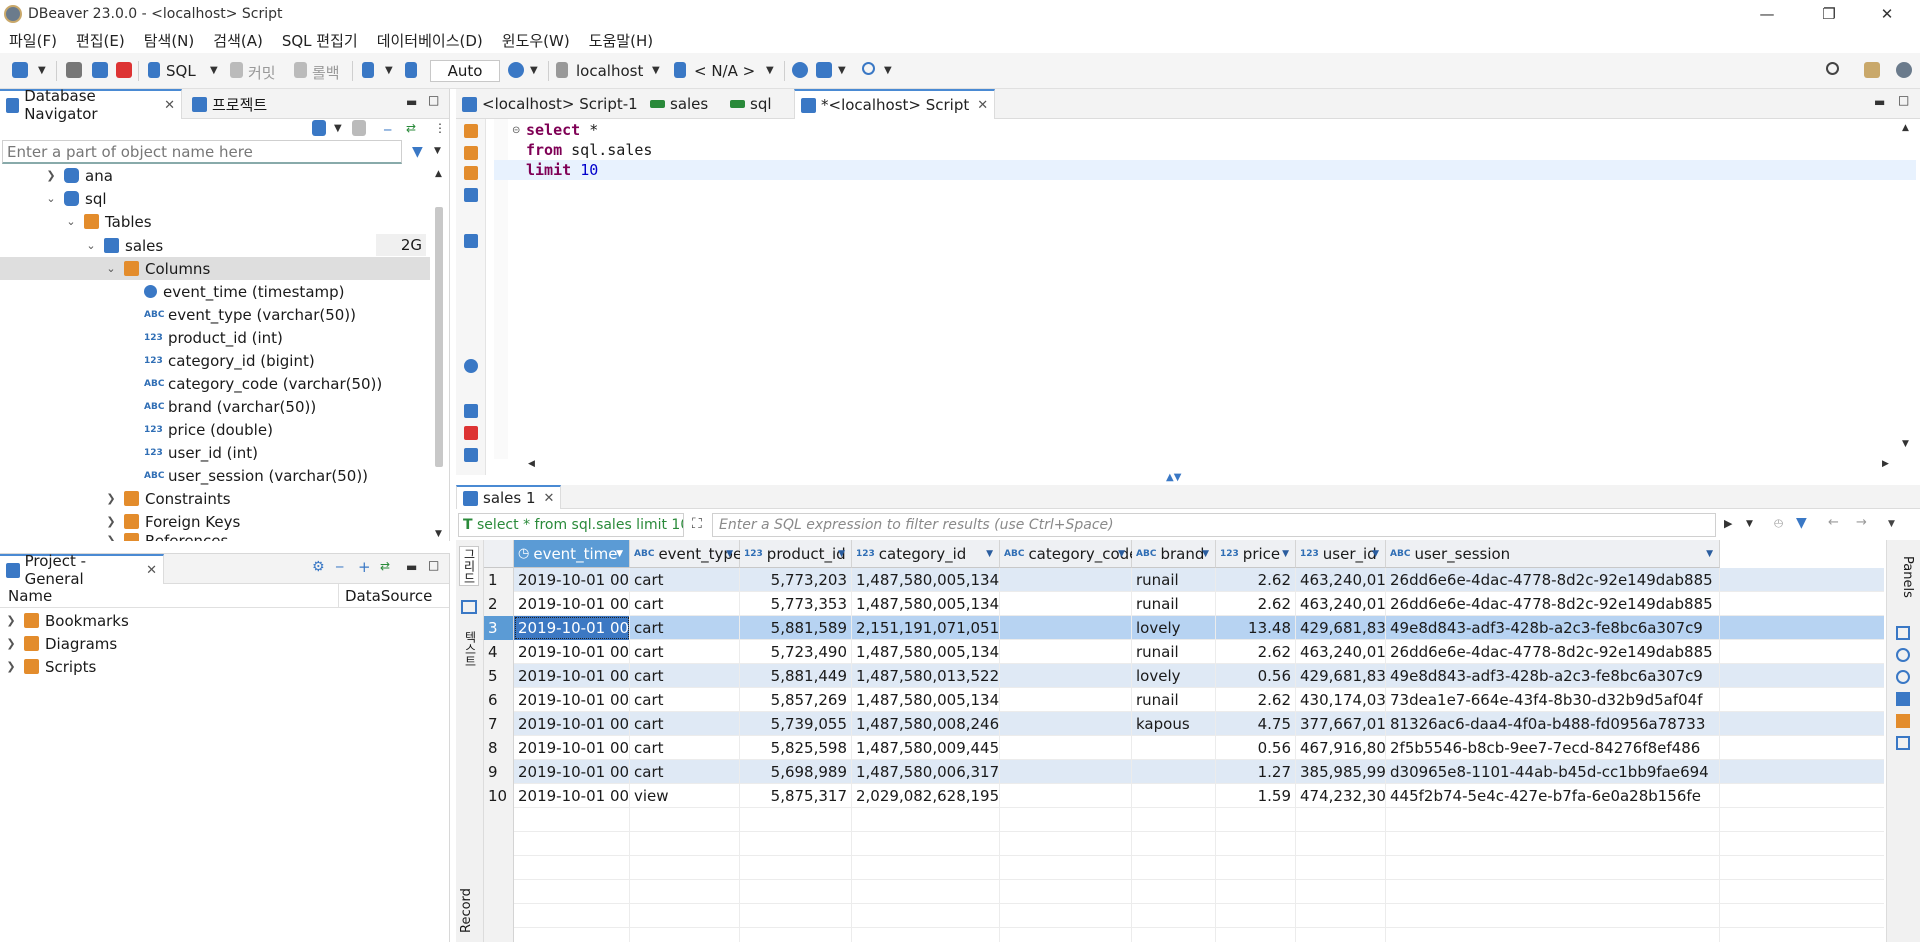  I want to click on text-view-button: 텍스트, so click(469, 649).